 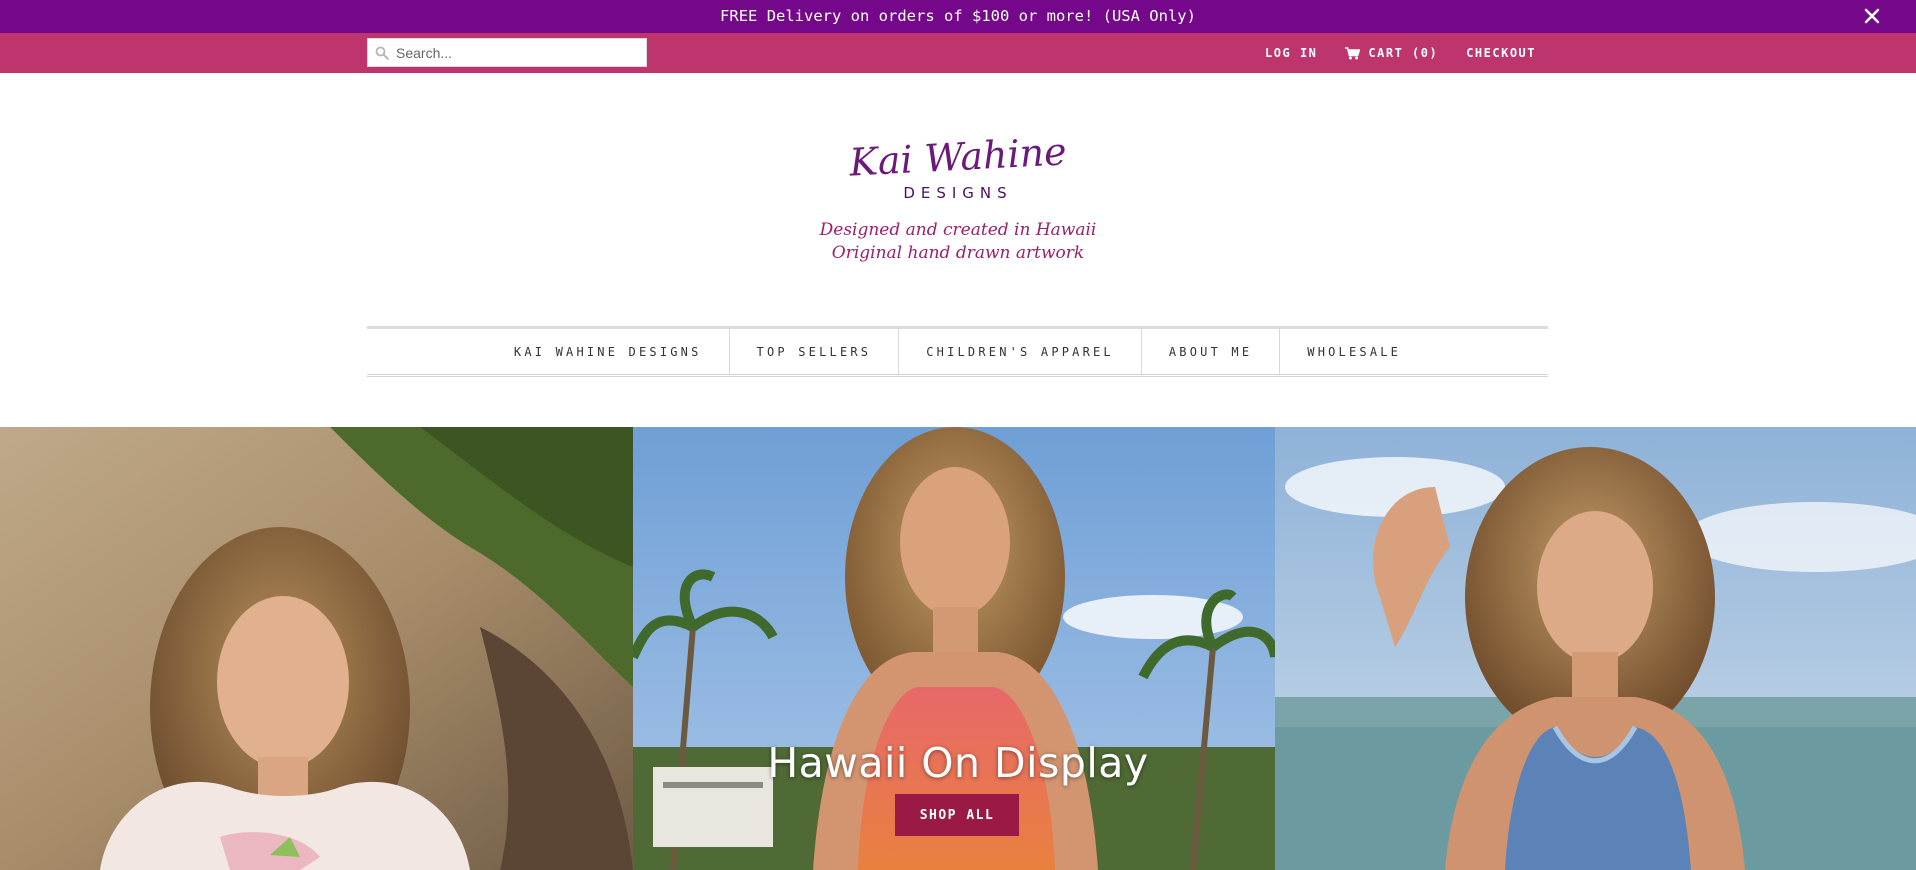 I want to click on login-link: LOG IN, so click(x=1291, y=53).